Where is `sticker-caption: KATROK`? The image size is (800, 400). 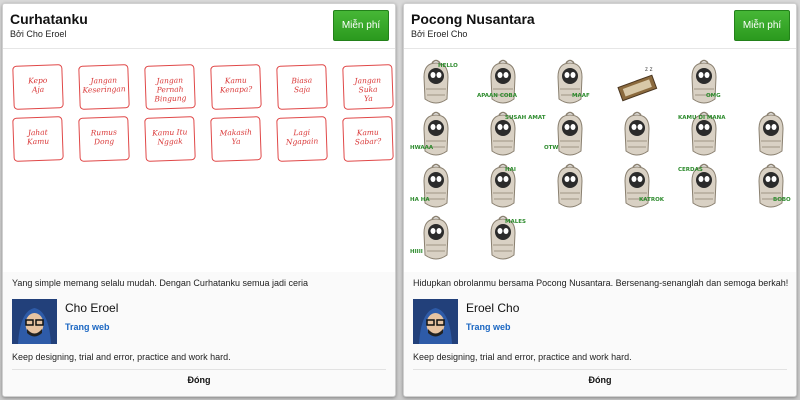 sticker-caption: KATROK is located at coordinates (652, 200).